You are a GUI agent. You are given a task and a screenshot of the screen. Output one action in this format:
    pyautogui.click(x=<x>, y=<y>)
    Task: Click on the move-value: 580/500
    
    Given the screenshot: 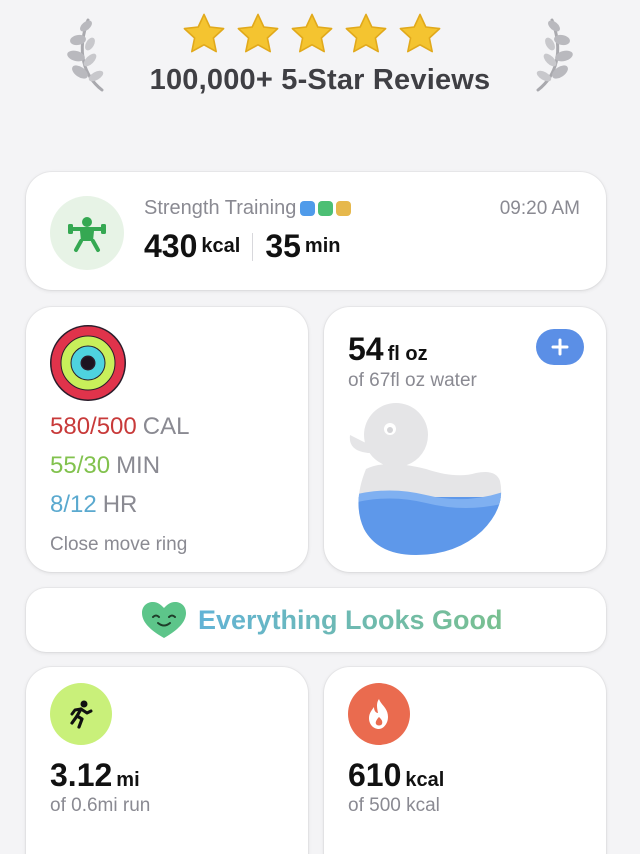 What is the action you would take?
    pyautogui.click(x=93, y=426)
    